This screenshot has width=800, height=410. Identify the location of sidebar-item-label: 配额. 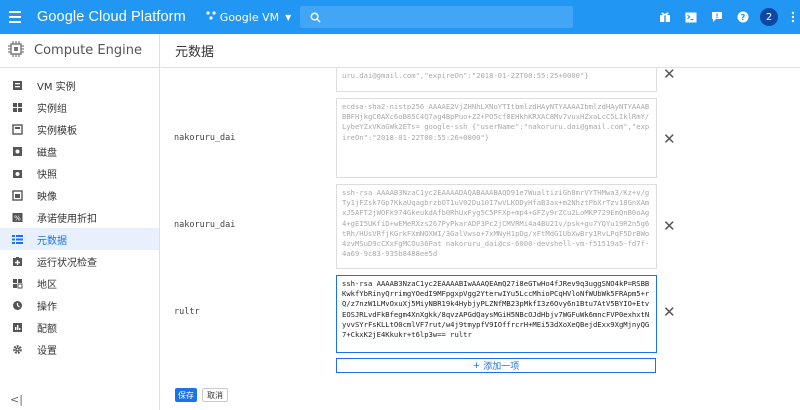
(47, 329).